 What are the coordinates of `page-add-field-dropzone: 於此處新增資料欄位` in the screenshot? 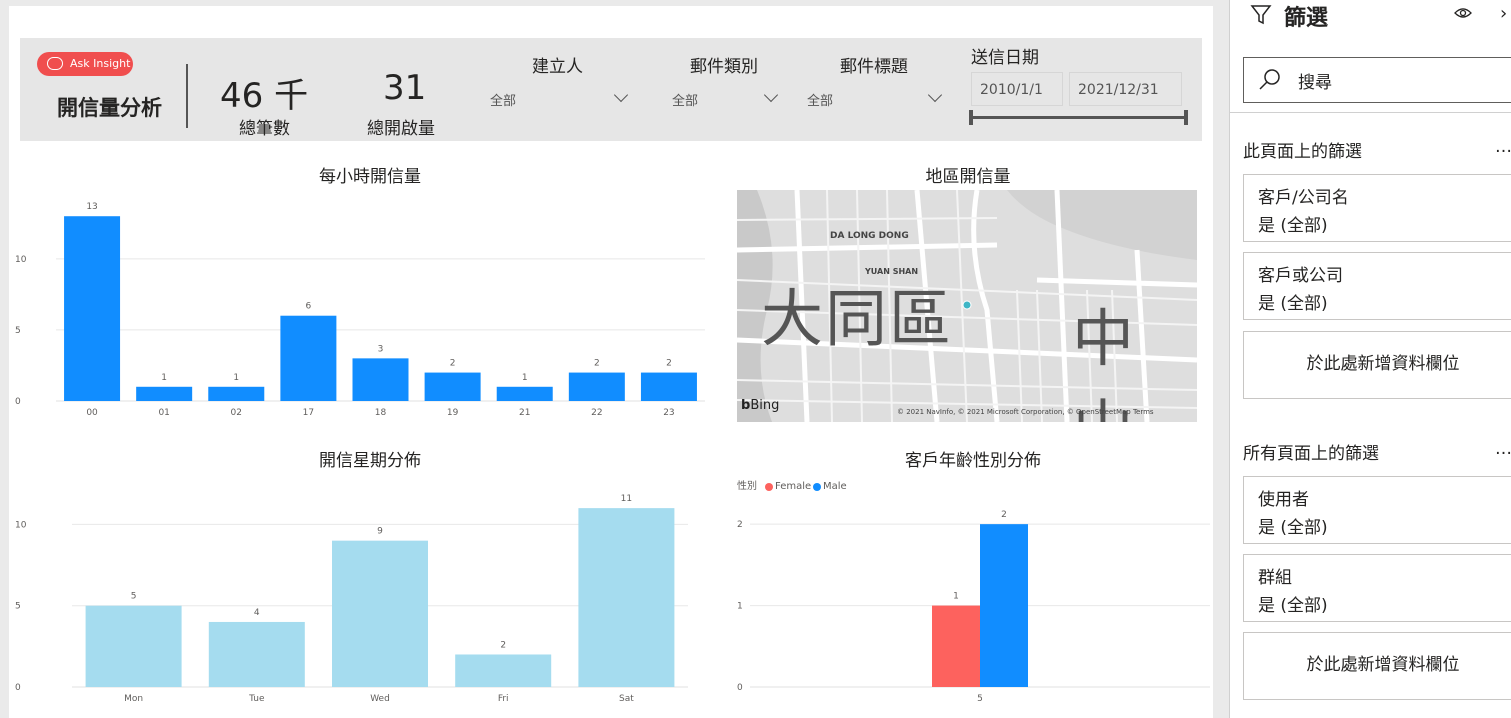 It's located at (1377, 365).